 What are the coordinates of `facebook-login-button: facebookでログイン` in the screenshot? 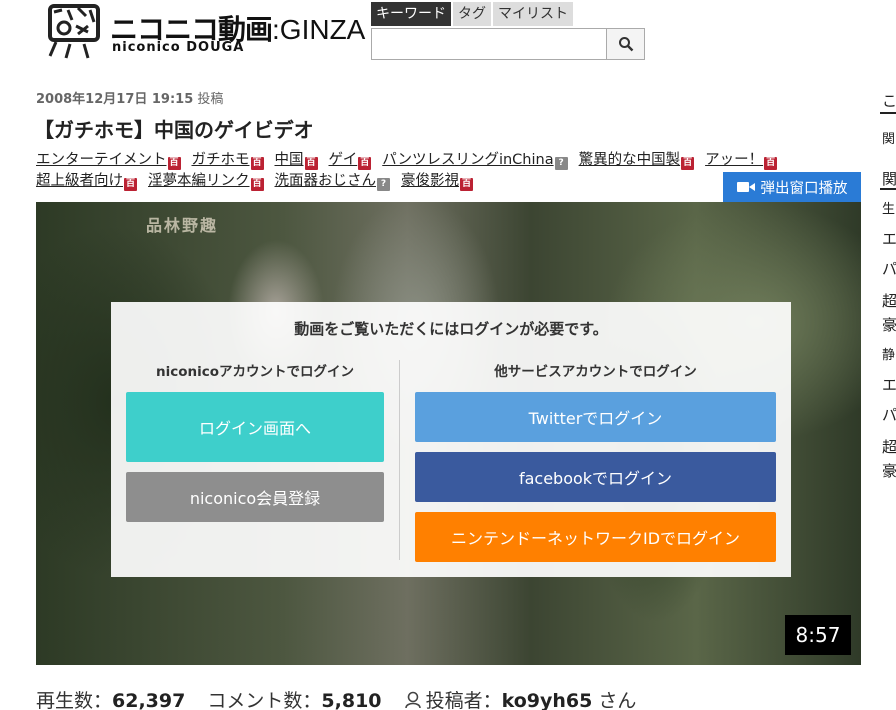 It's located at (595, 477).